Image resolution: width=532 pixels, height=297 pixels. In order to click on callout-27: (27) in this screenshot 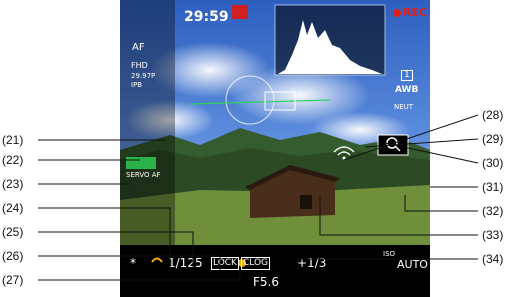, I will do `click(13, 280)`.